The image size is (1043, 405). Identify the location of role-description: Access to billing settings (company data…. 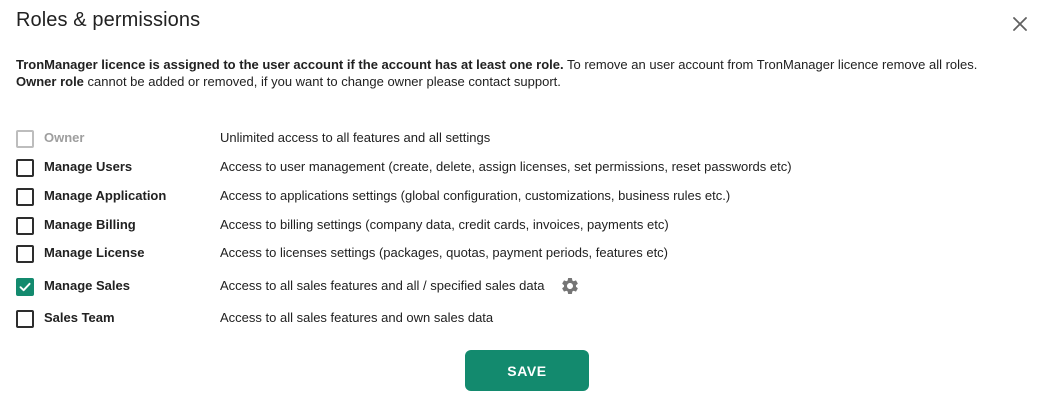
(444, 224).